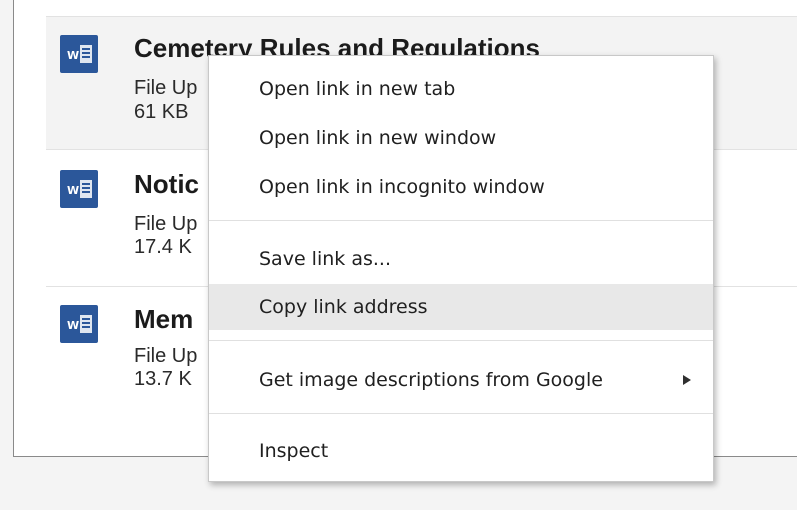  I want to click on file-size: 13.7 K, so click(163, 379).